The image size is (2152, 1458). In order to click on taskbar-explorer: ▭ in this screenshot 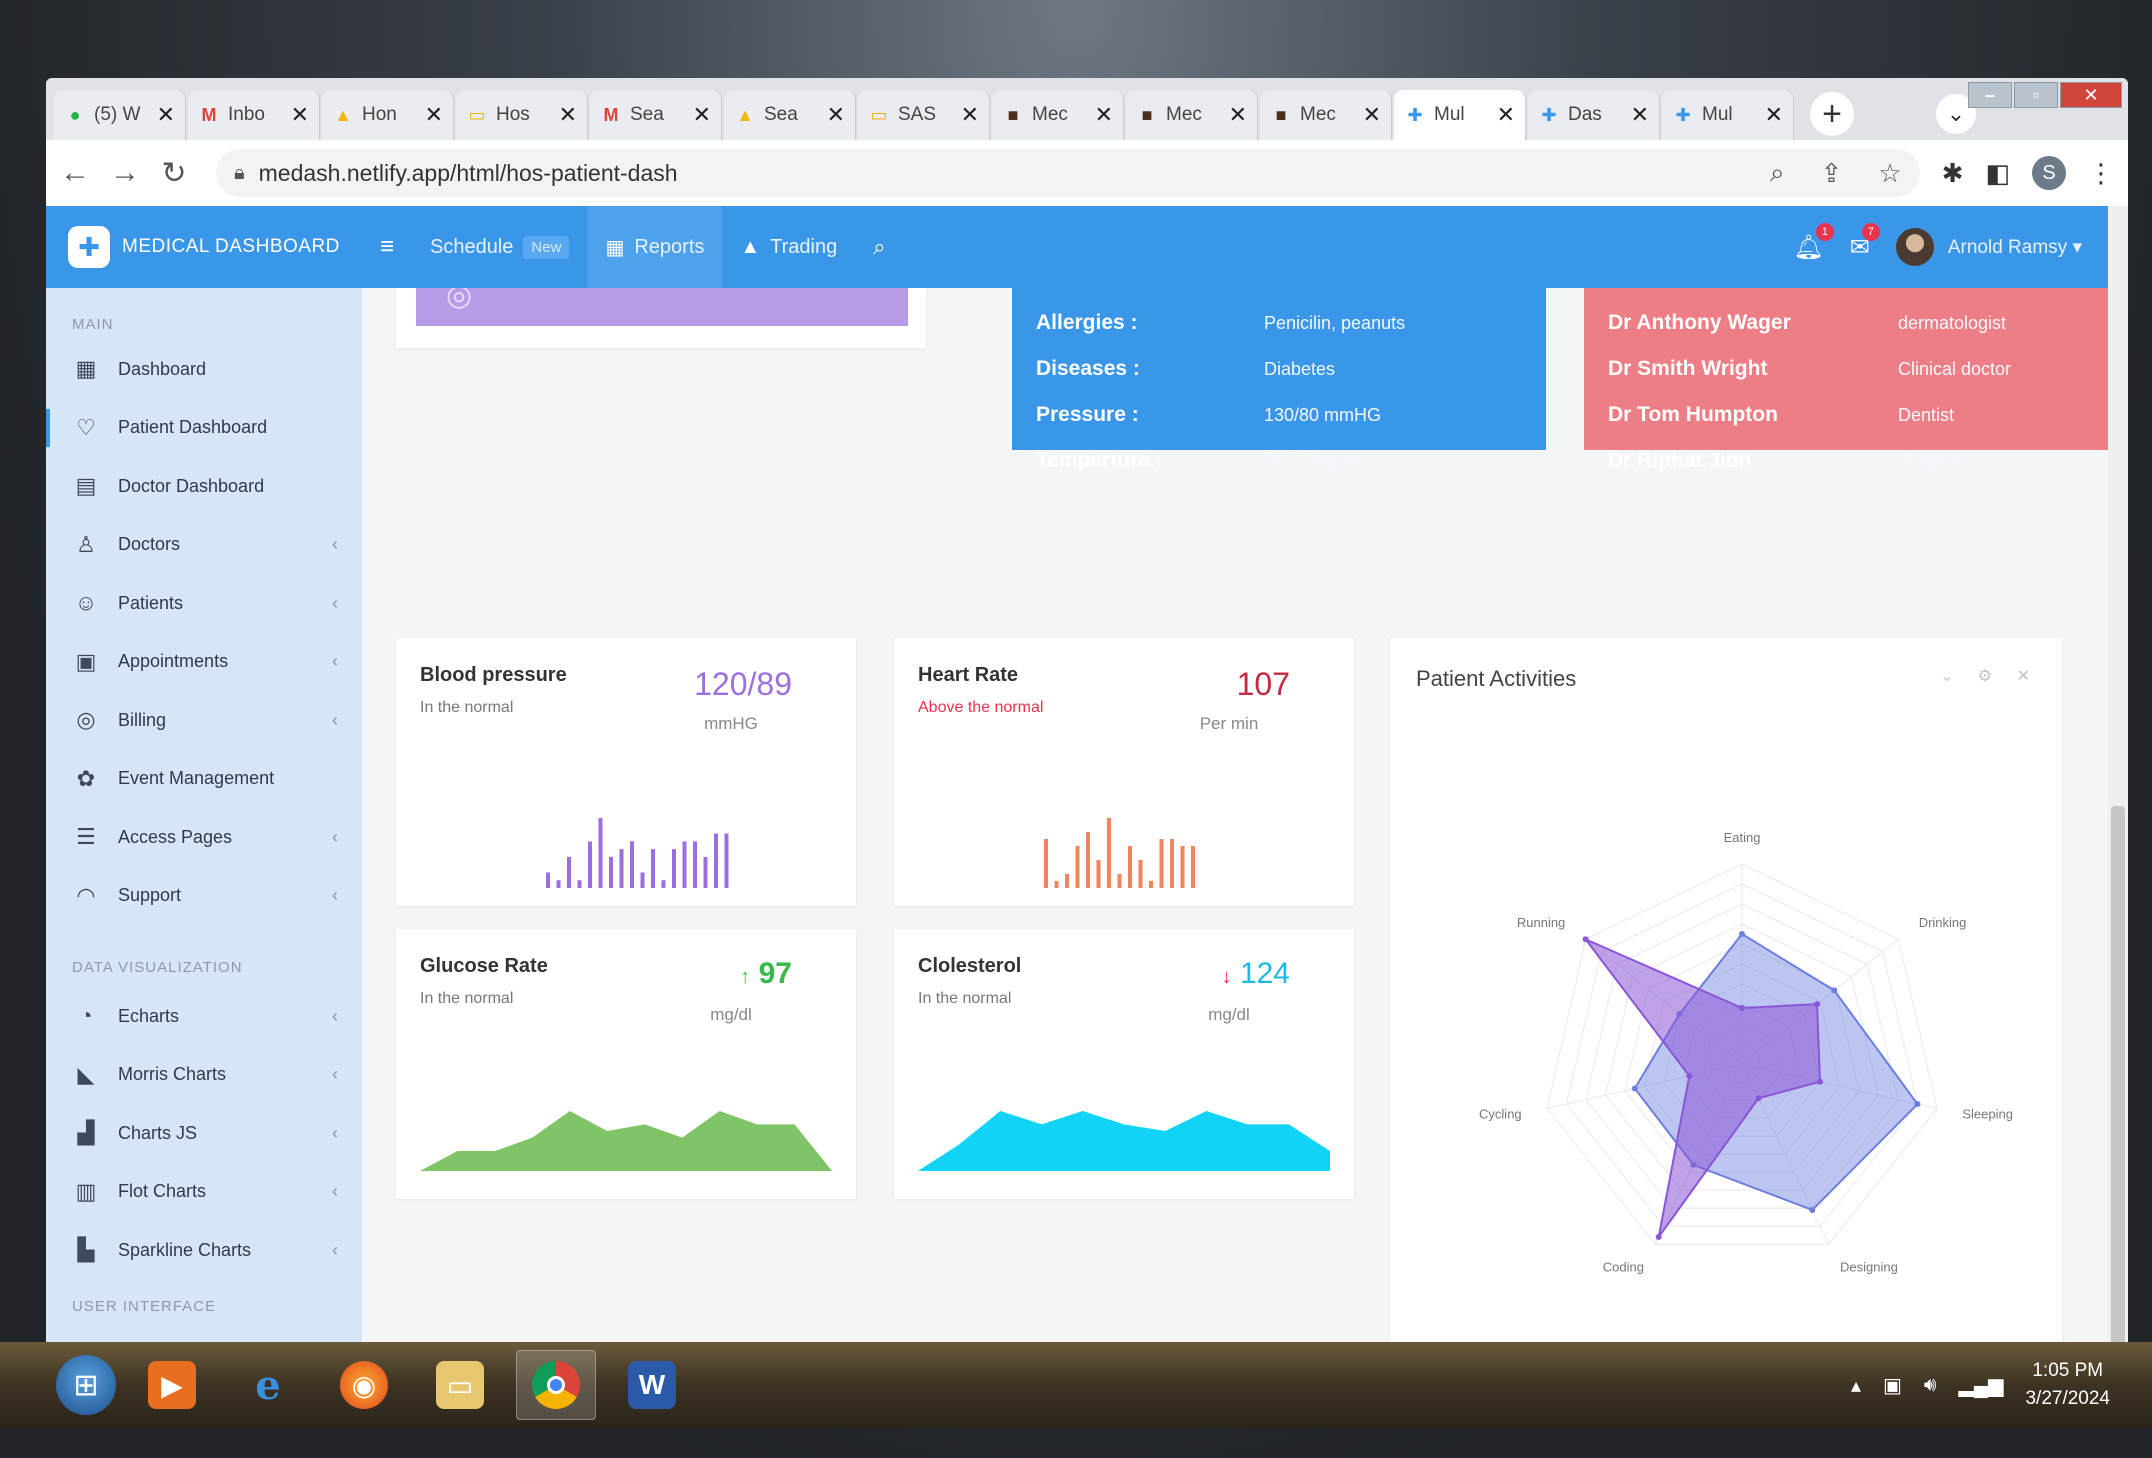, I will do `click(460, 1385)`.